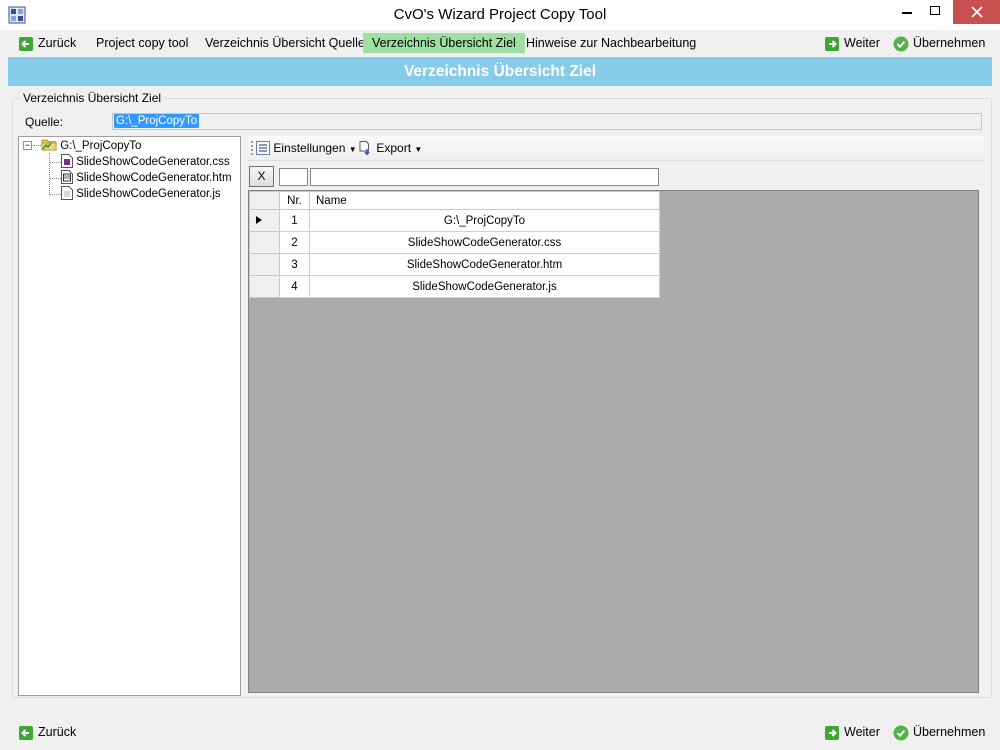  What do you see at coordinates (252, 148) in the screenshot?
I see `toolbar-grip` at bounding box center [252, 148].